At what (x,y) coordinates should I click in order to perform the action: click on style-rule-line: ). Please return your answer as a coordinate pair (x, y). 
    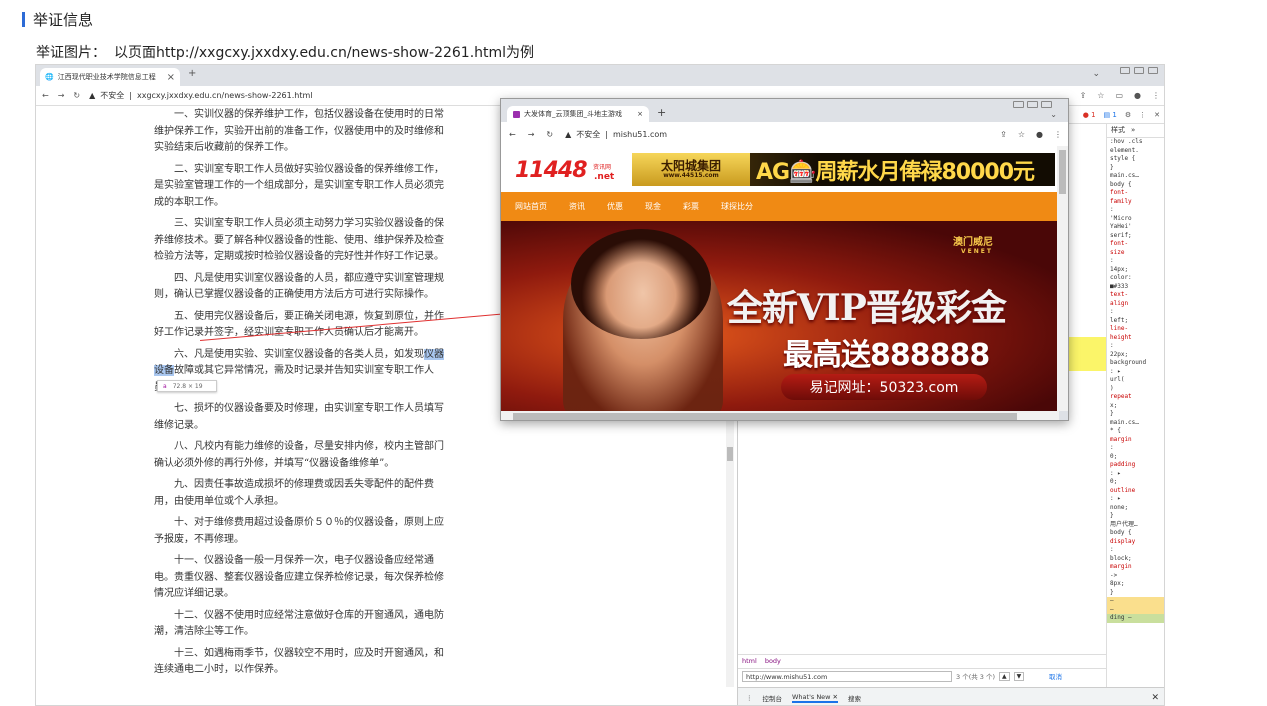
    Looking at the image, I should click on (1112, 388).